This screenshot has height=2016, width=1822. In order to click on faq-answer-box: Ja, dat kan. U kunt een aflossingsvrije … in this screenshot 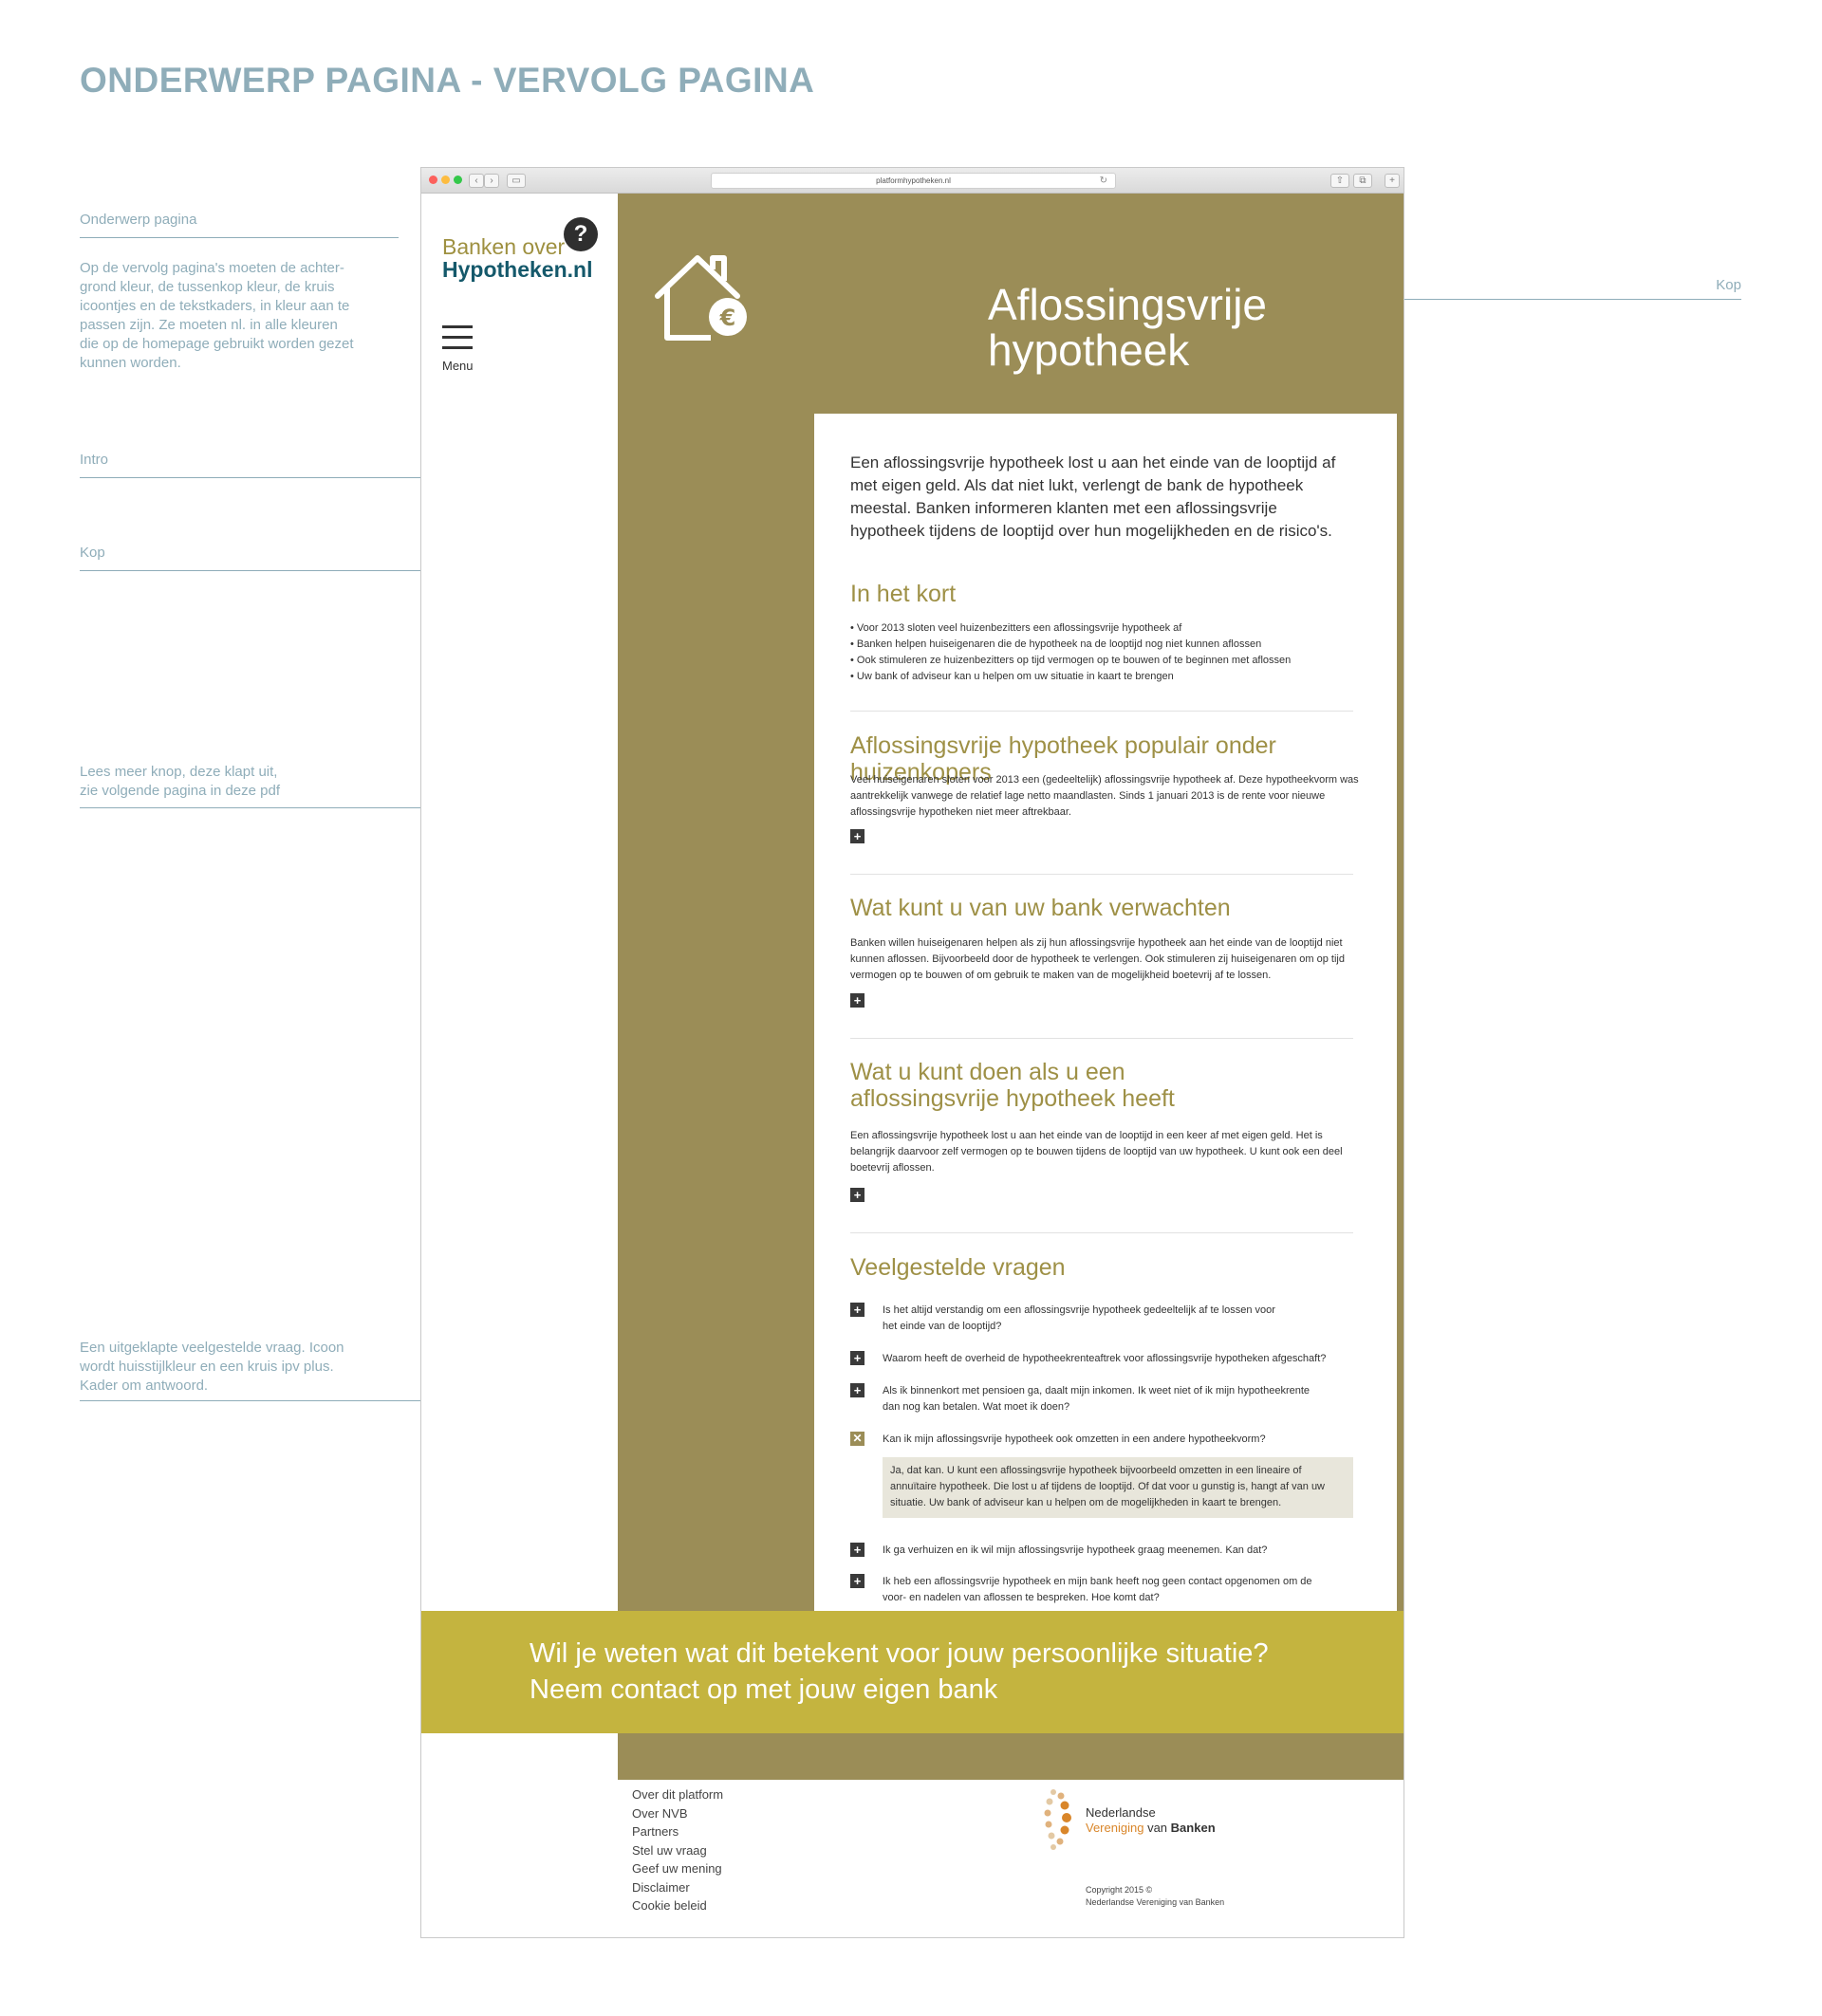, I will do `click(1118, 1487)`.